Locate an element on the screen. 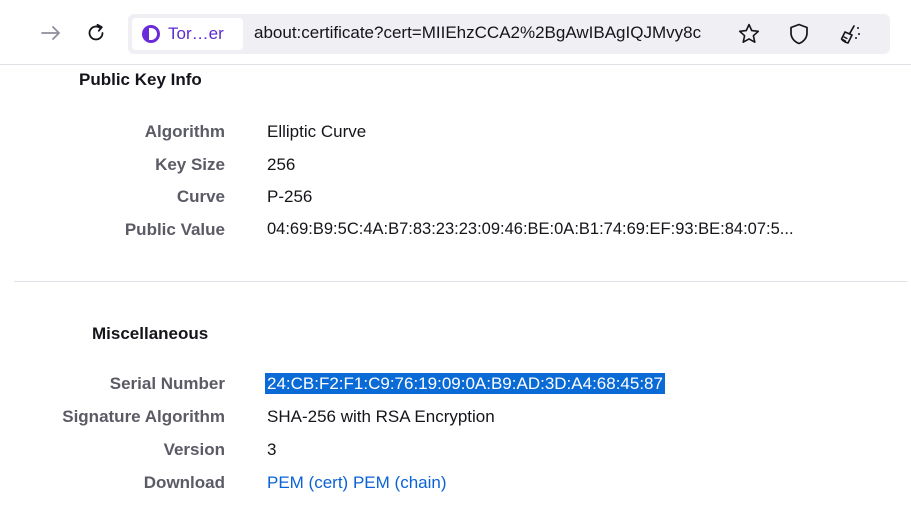 The width and height of the screenshot is (911, 527). onion-icon is located at coordinates (151, 34).